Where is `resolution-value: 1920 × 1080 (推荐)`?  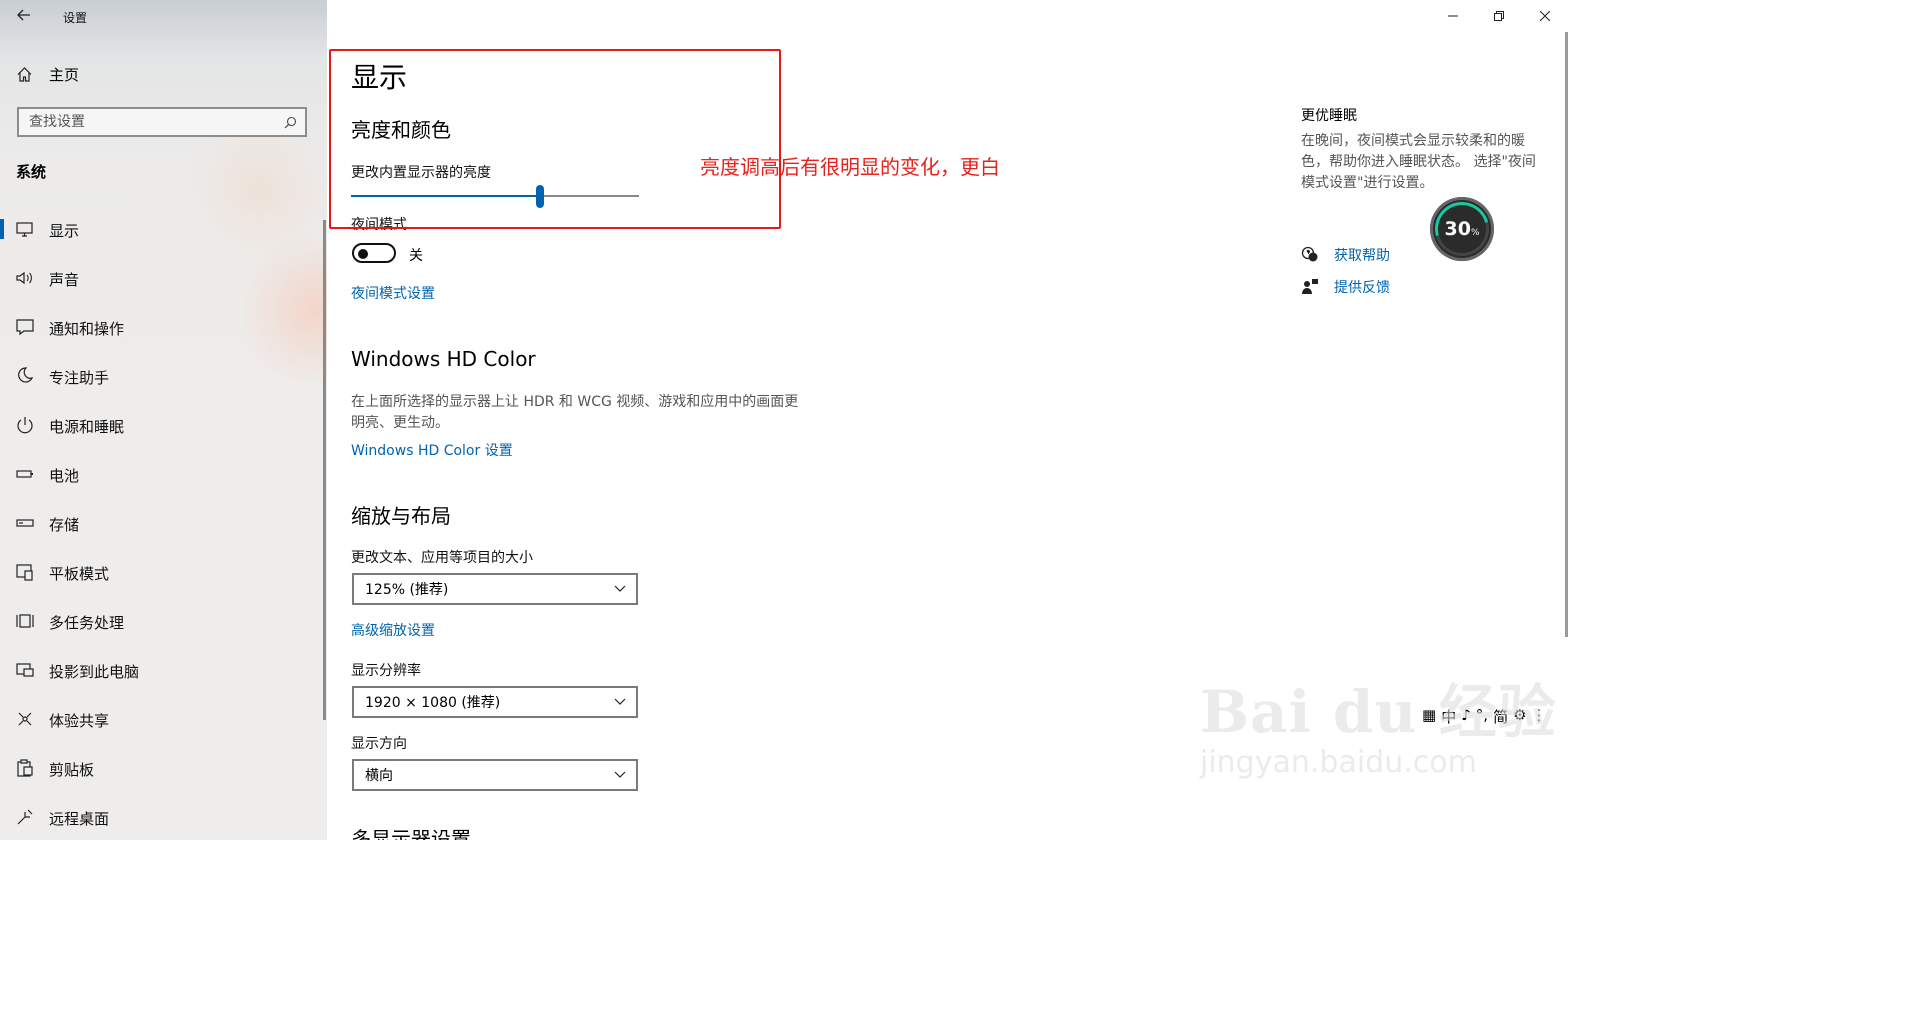
resolution-value: 1920 × 1080 (推荐) is located at coordinates (433, 703).